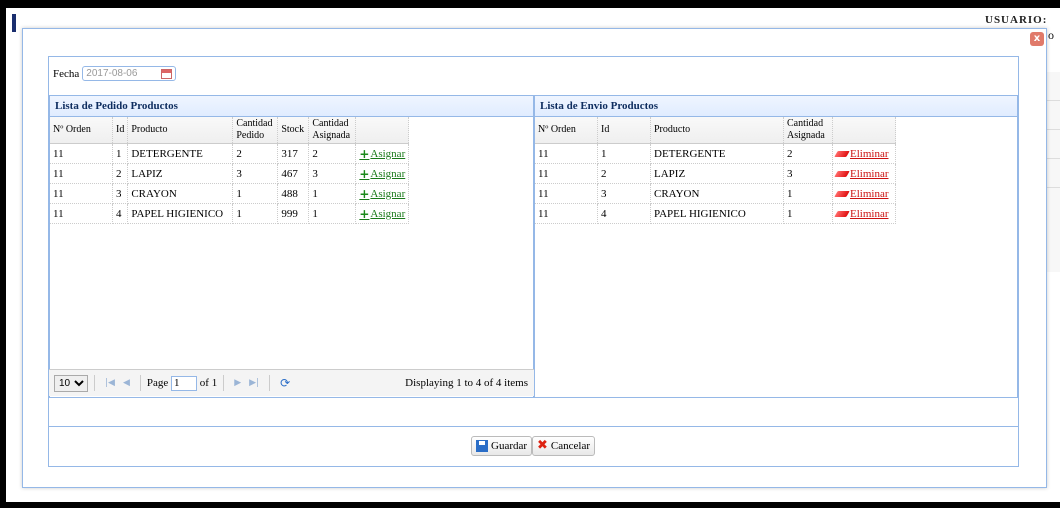 The image size is (1060, 508). Describe the element at coordinates (533, 426) in the screenshot. I see `footer-divider` at that location.